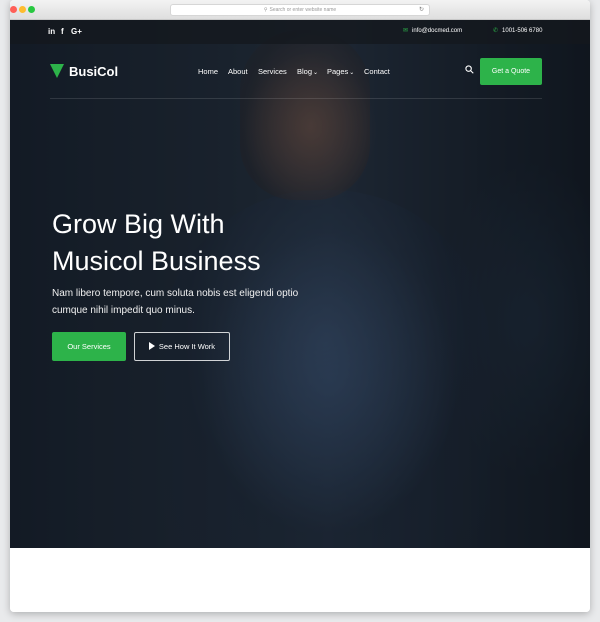 This screenshot has height=622, width=600. What do you see at coordinates (22, 9) in the screenshot?
I see `minimize-window-button` at bounding box center [22, 9].